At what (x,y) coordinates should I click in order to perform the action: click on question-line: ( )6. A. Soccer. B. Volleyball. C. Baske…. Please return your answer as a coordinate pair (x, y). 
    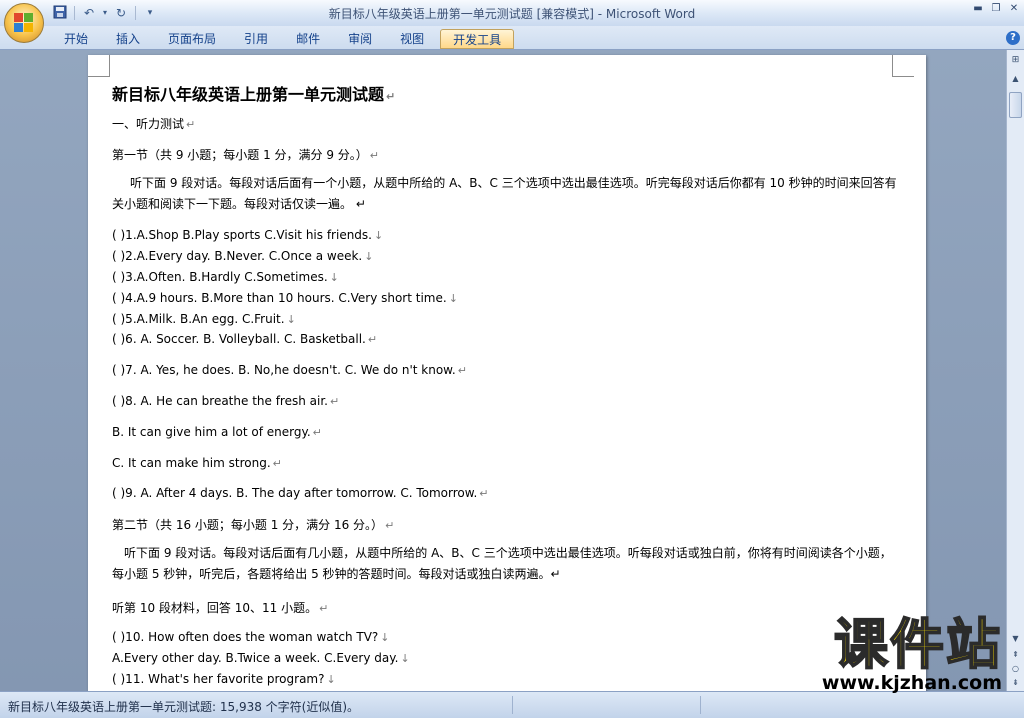
    Looking at the image, I should click on (245, 339).